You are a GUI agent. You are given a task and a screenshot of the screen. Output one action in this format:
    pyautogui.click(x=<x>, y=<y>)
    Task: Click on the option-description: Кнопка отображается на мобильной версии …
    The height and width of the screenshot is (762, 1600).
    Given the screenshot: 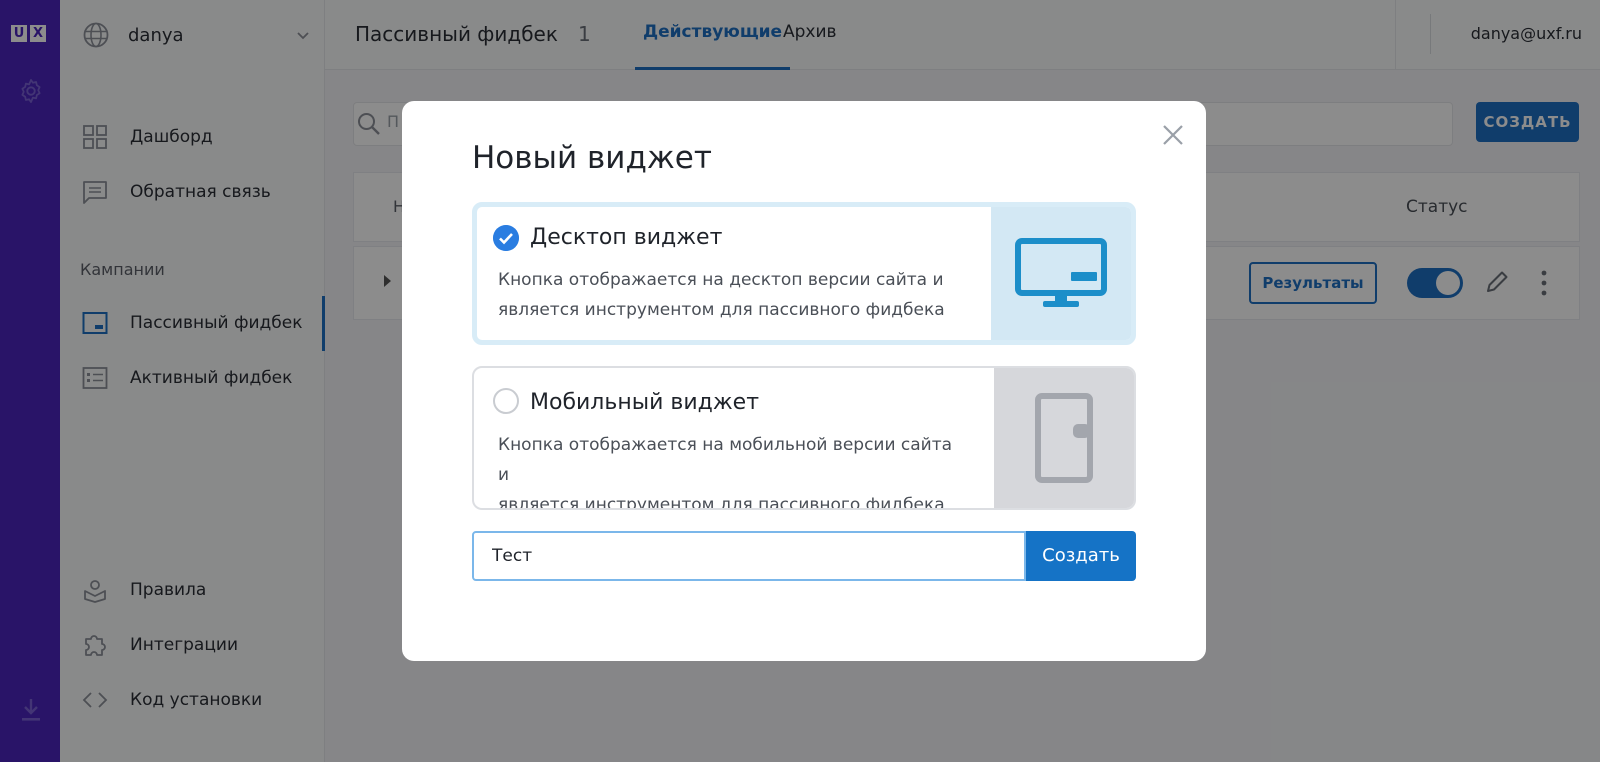 What is the action you would take?
    pyautogui.click(x=733, y=470)
    